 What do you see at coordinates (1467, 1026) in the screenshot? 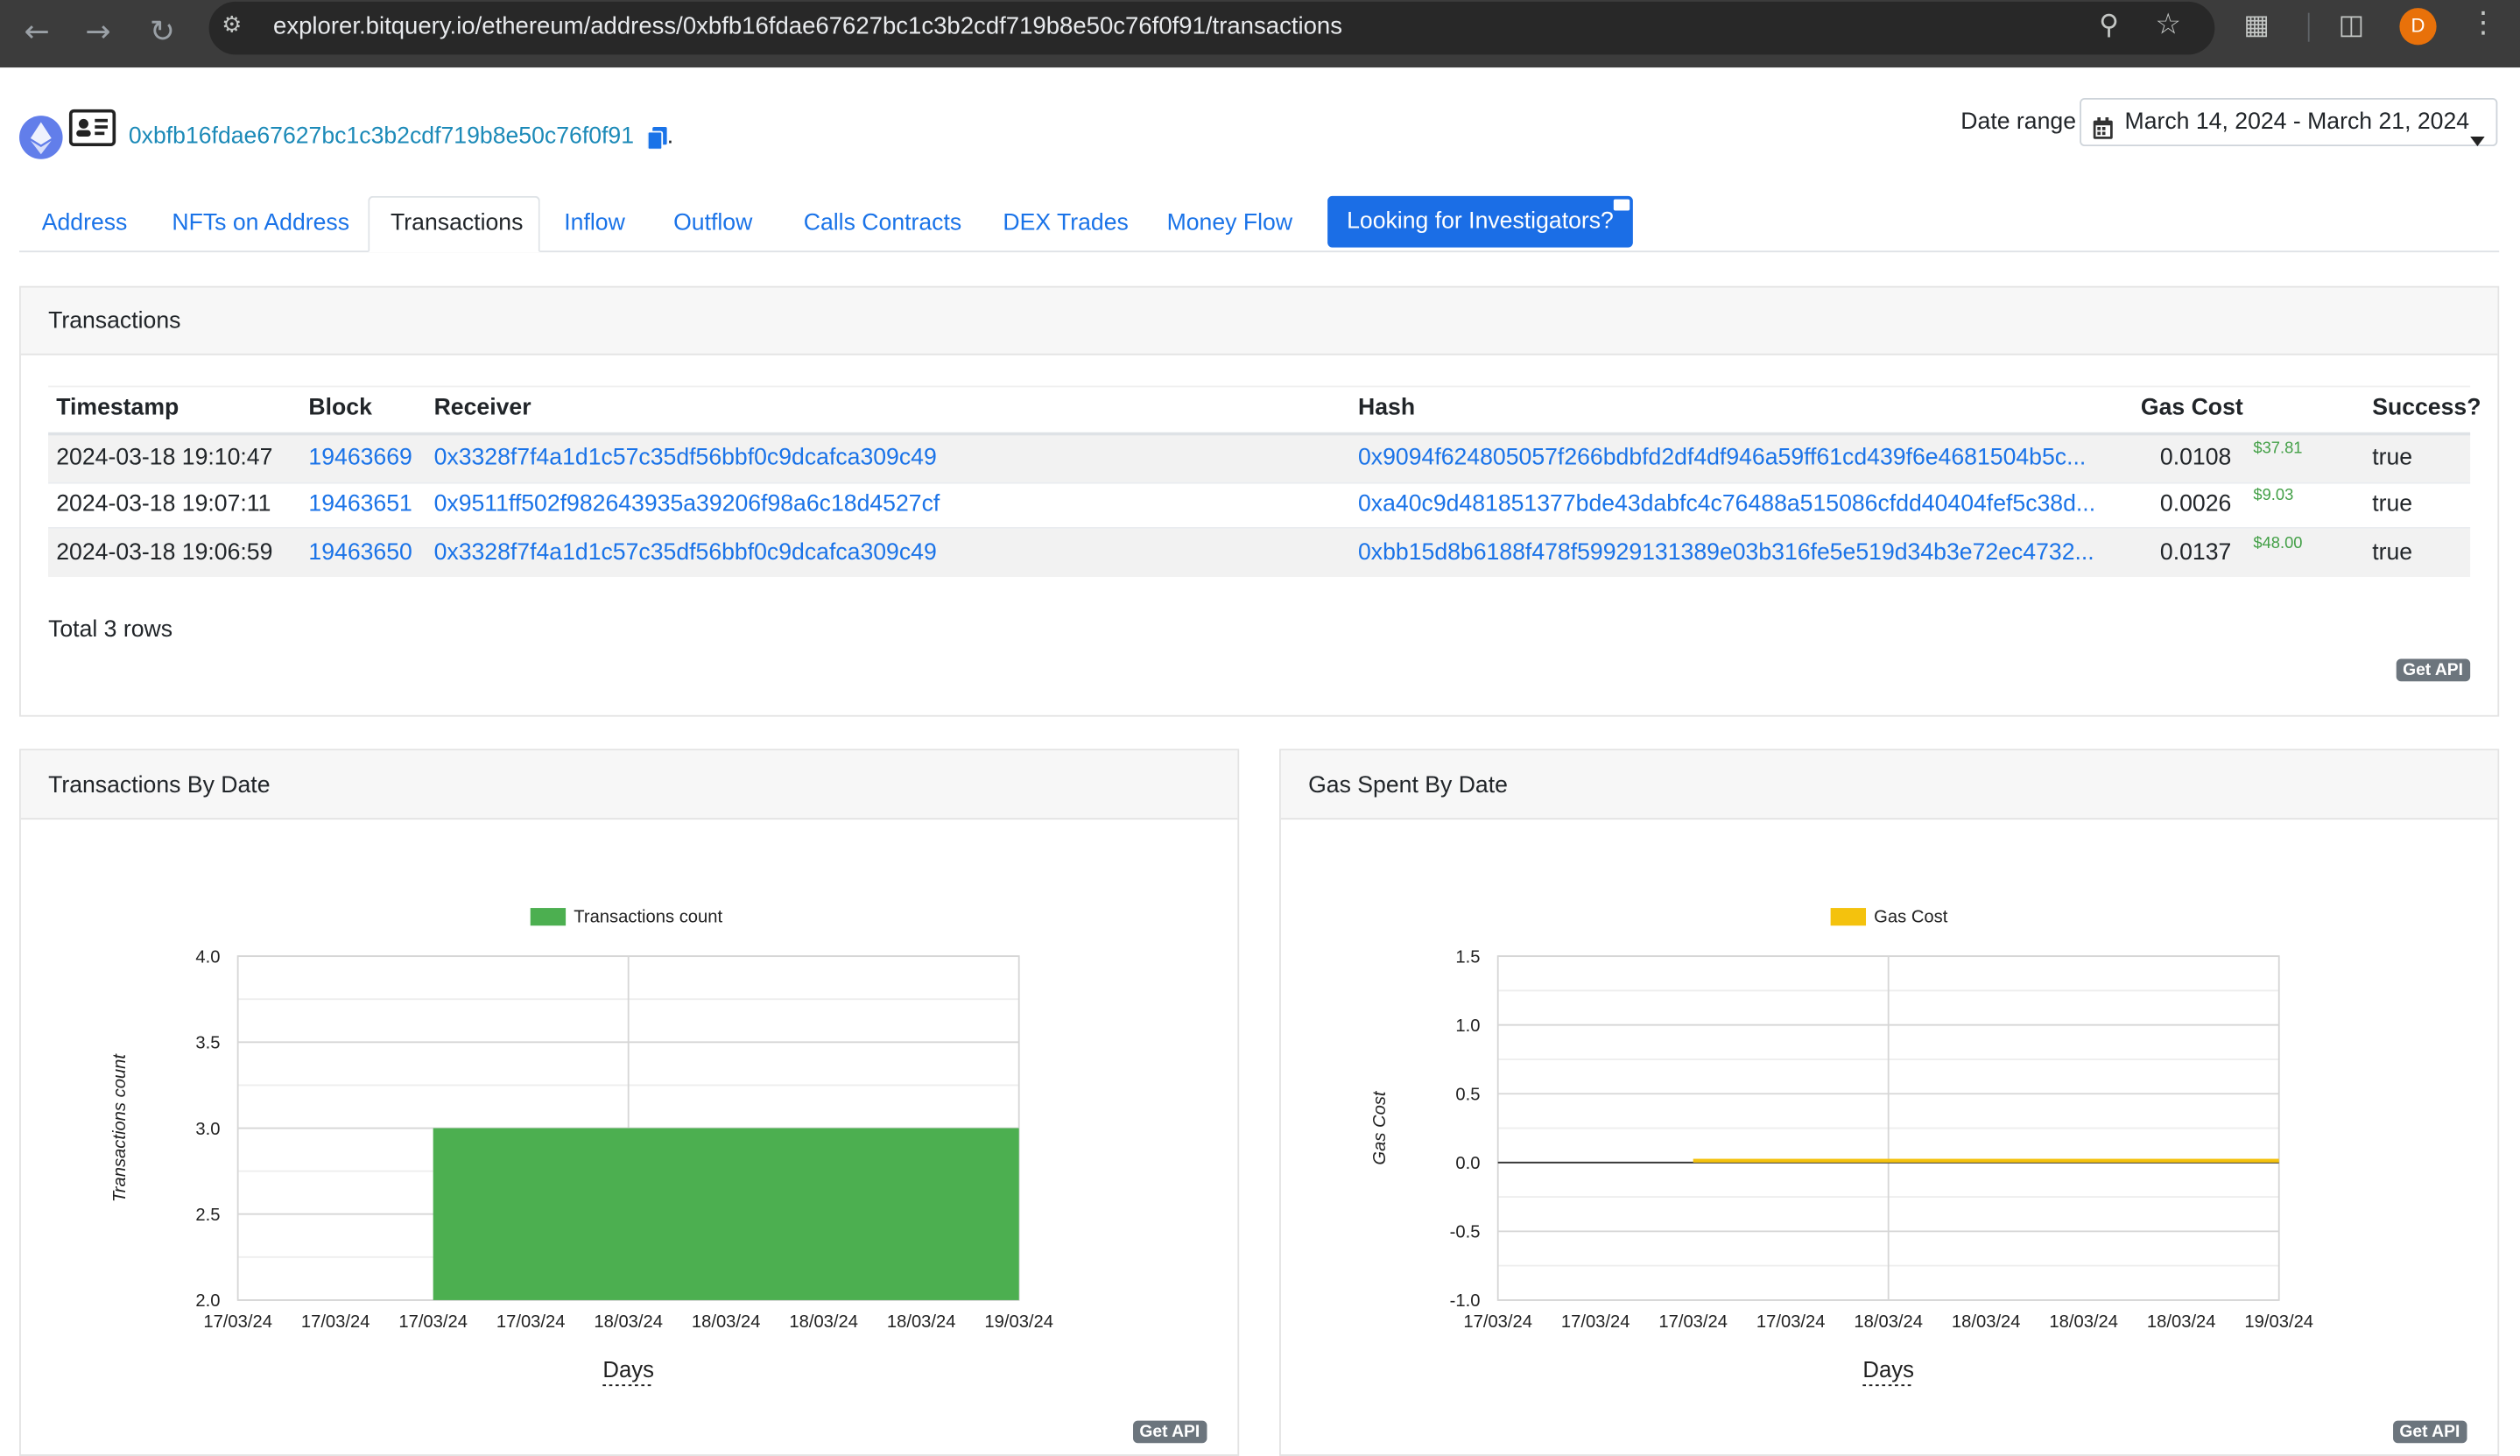
I see `y-tick-label: 1.0` at bounding box center [1467, 1026].